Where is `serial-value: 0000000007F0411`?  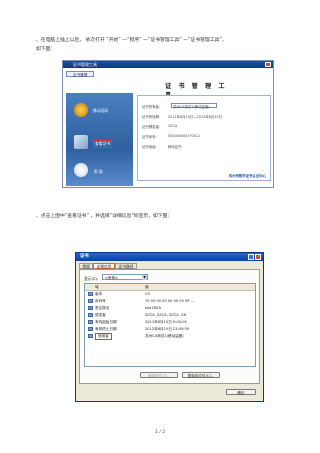 serial-value: 0000000007F0411 is located at coordinates (184, 136).